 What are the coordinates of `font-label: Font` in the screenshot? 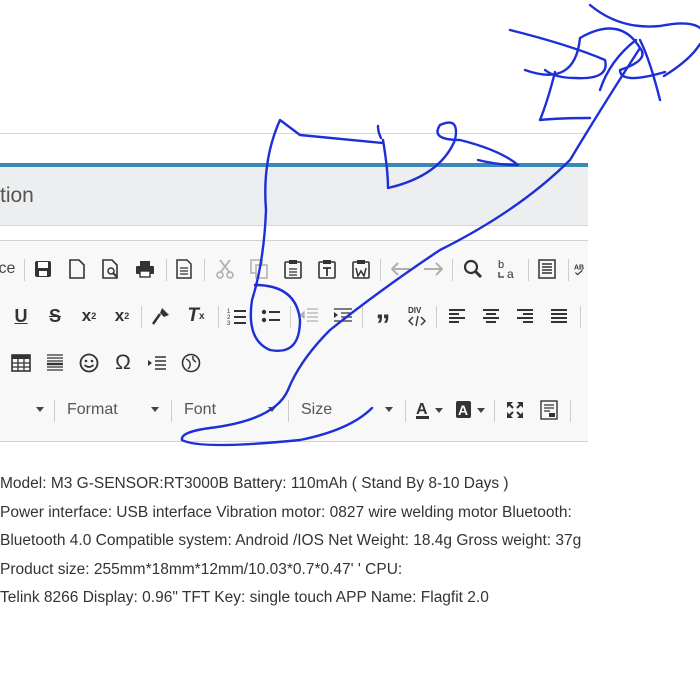 It's located at (200, 409).